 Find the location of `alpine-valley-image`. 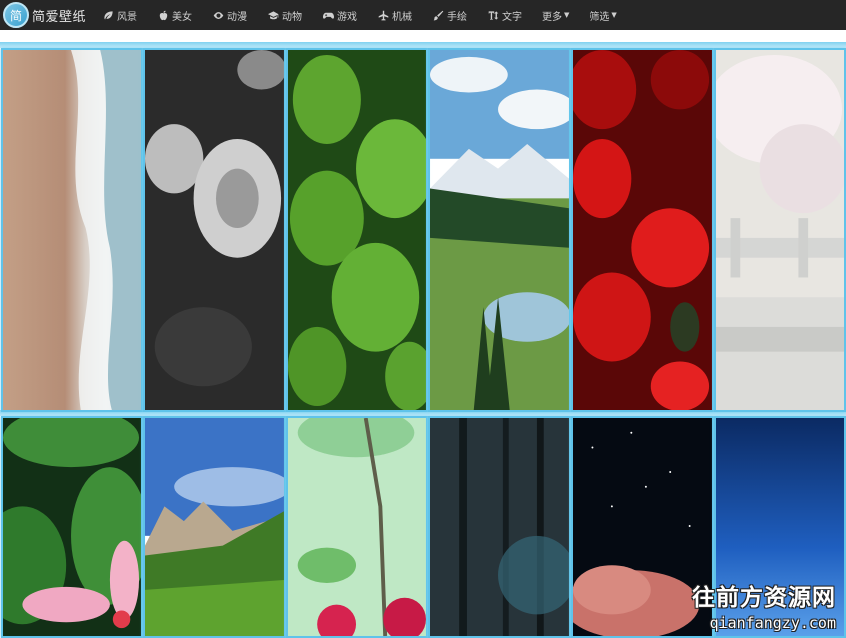

alpine-valley-image is located at coordinates (214, 527).